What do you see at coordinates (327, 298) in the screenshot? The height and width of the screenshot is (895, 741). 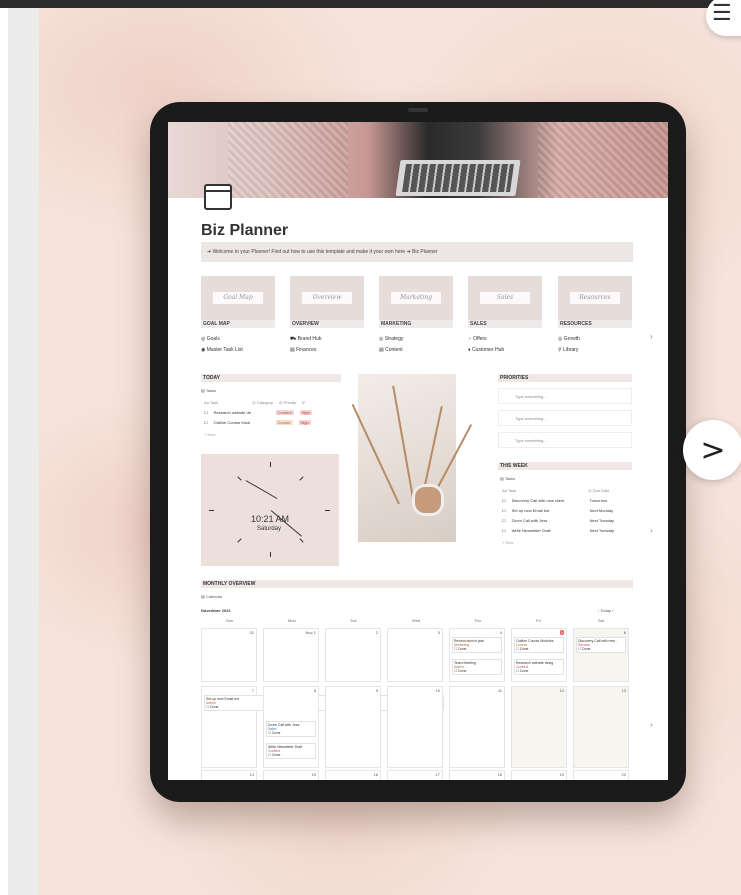 I see `card-overview: Overview` at bounding box center [327, 298].